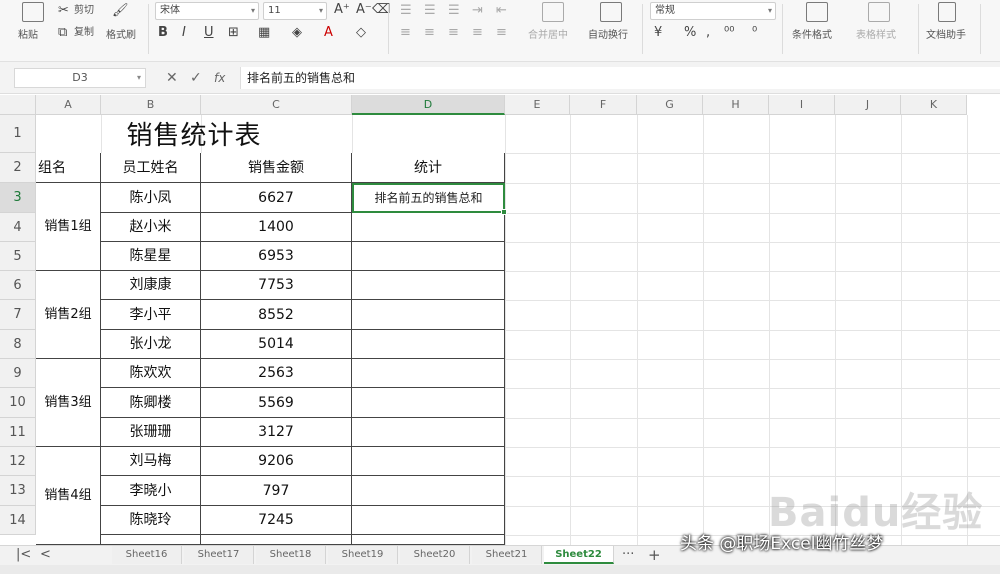  What do you see at coordinates (453, 33) in the screenshot?
I see `align-right-icon: ≡` at bounding box center [453, 33].